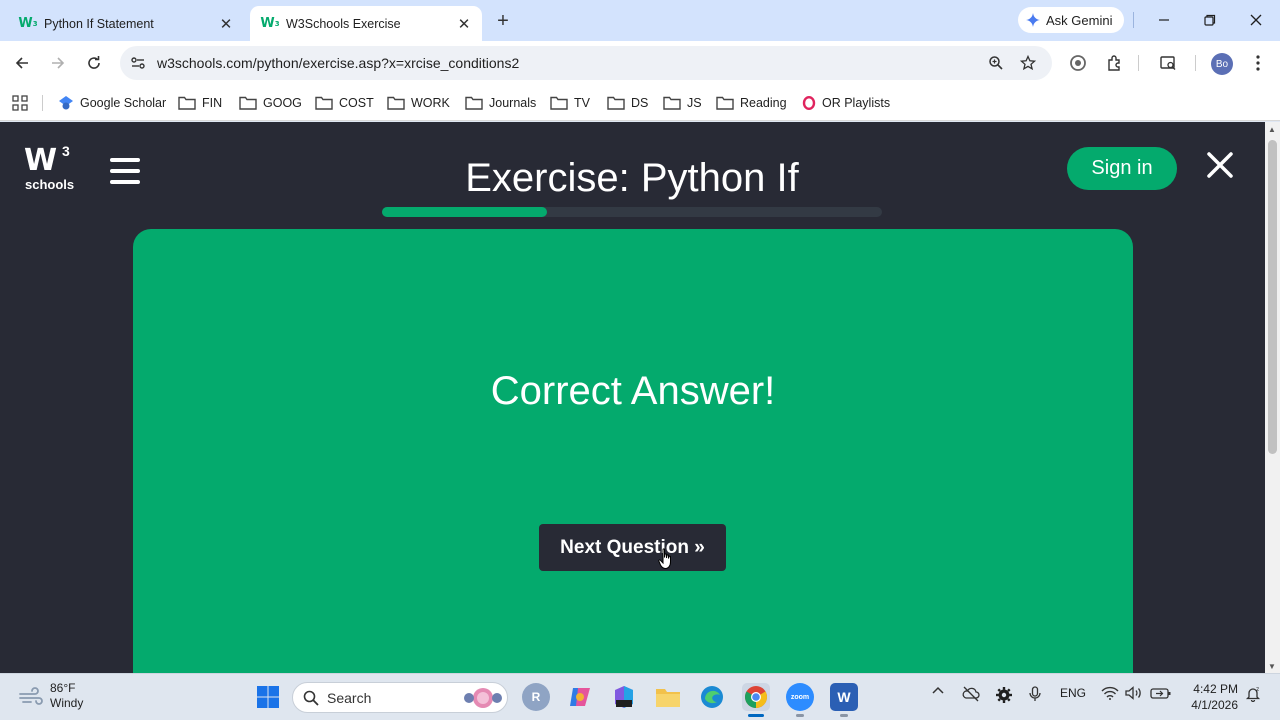  What do you see at coordinates (63, 688) in the screenshot?
I see `weather-temperature: 86°F` at bounding box center [63, 688].